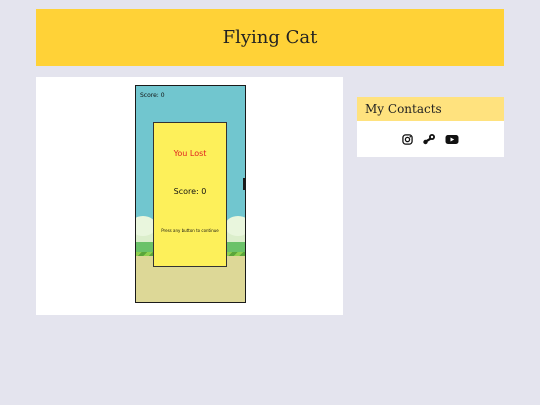 This screenshot has width=540, height=405. I want to click on contacts-links, so click(430, 139).